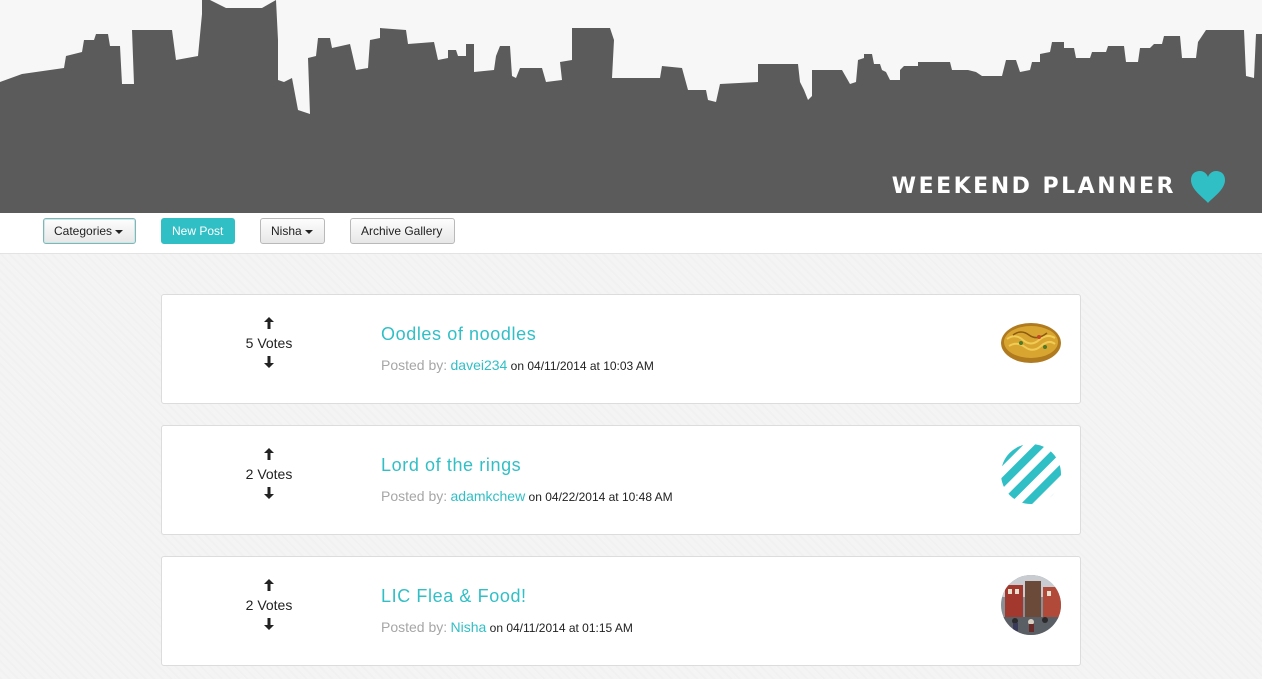 The height and width of the screenshot is (679, 1262). I want to click on post-author-link: adamkchew, so click(488, 496).